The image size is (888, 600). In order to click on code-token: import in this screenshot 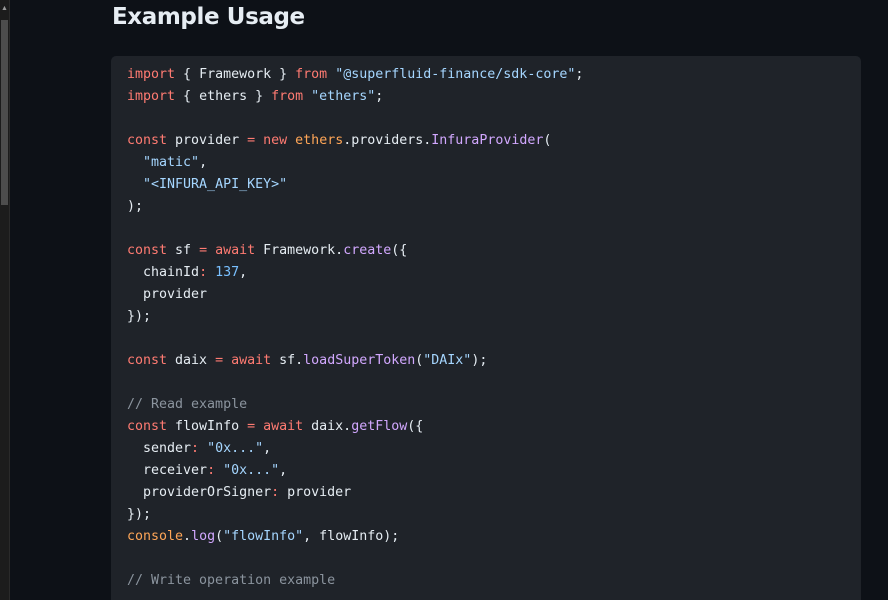, I will do `click(151, 96)`.